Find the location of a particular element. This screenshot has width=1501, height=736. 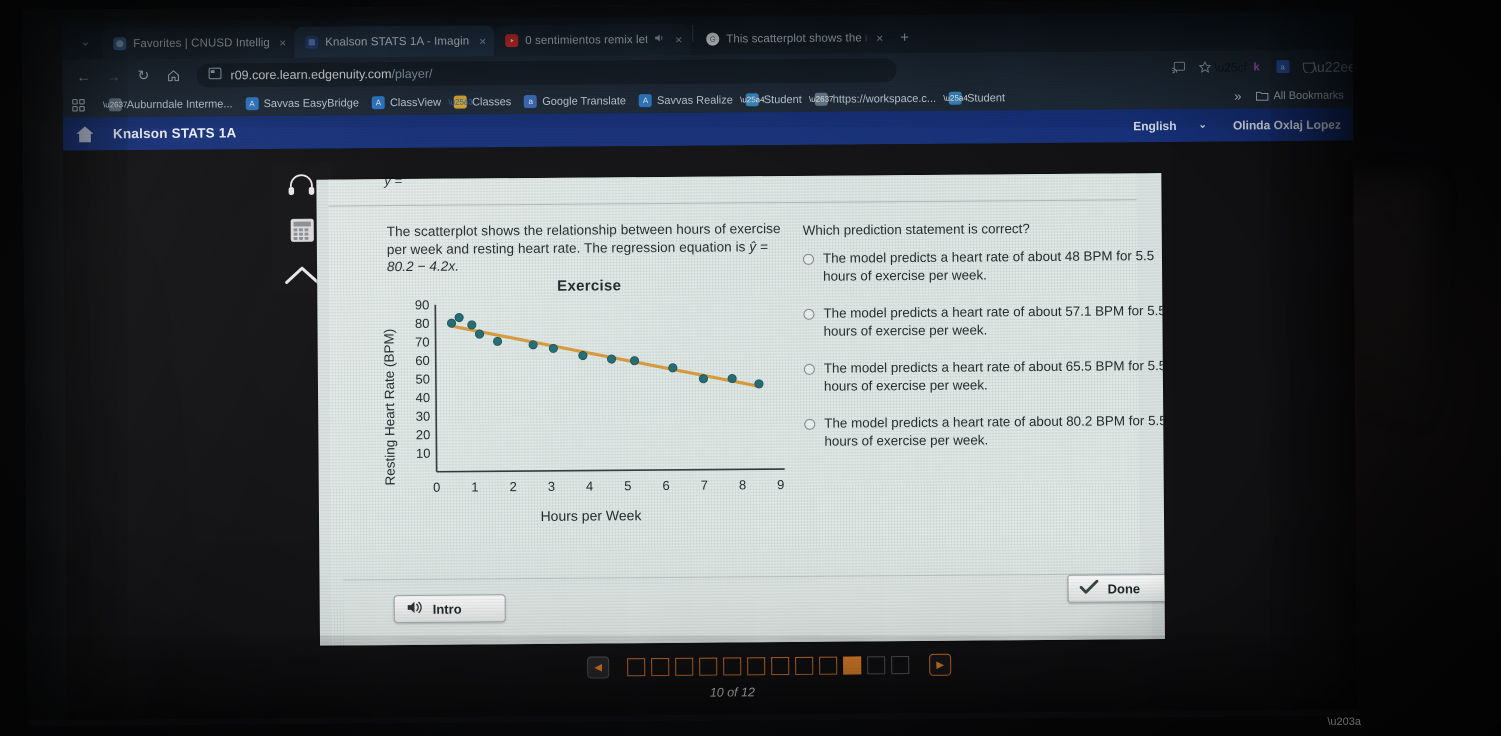

url-host: r09.core.learn.edgenuity.com is located at coordinates (311, 74).